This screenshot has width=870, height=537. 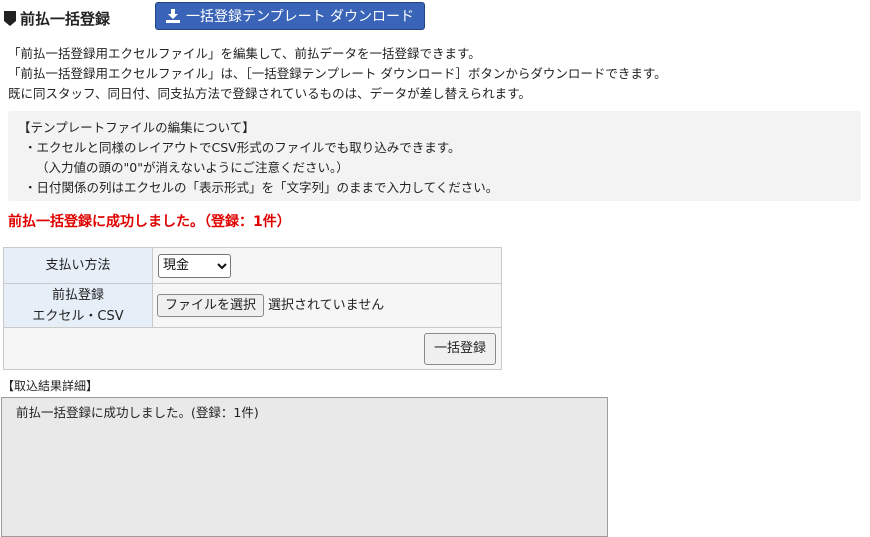 I want to click on file-status-text: 選択されていません, so click(x=326, y=305).